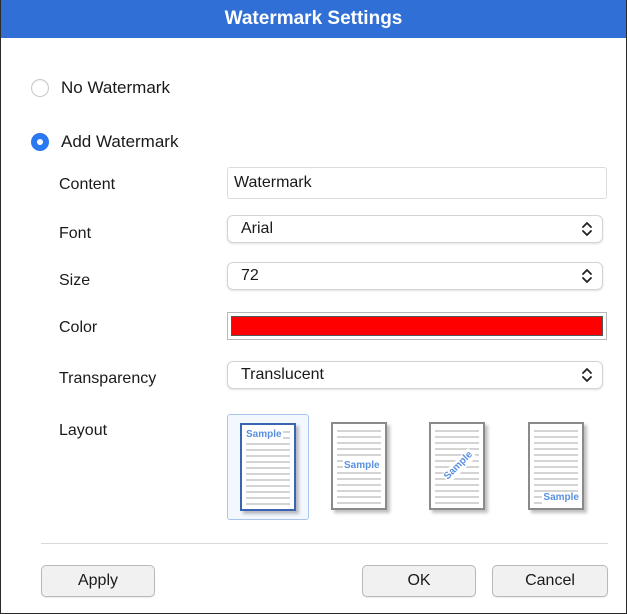 This screenshot has height=614, width=627. Describe the element at coordinates (75, 233) in the screenshot. I see `font-label: Font` at that location.